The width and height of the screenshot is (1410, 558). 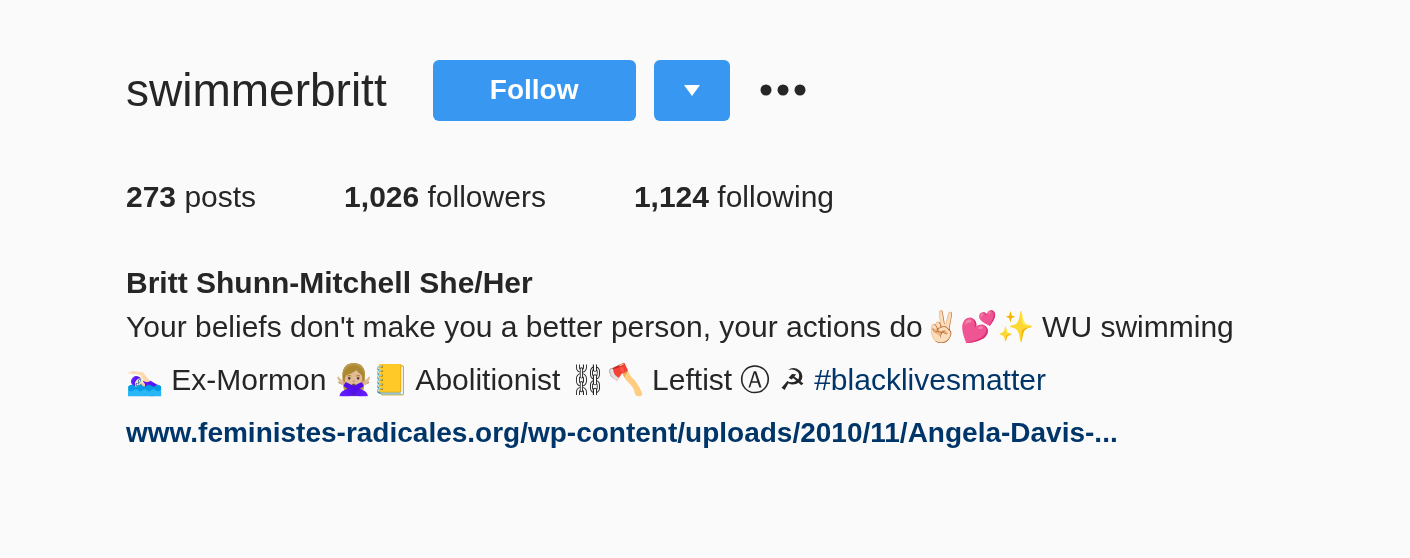 I want to click on username: swimmerbritt, so click(x=256, y=90).